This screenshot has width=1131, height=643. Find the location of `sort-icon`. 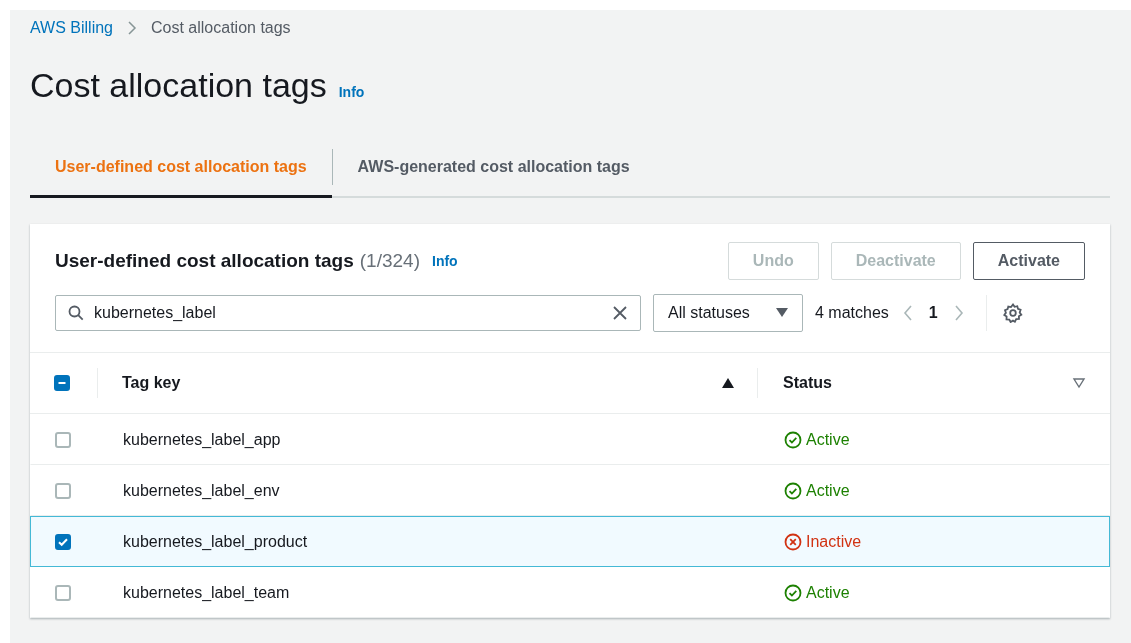

sort-icon is located at coordinates (1079, 383).